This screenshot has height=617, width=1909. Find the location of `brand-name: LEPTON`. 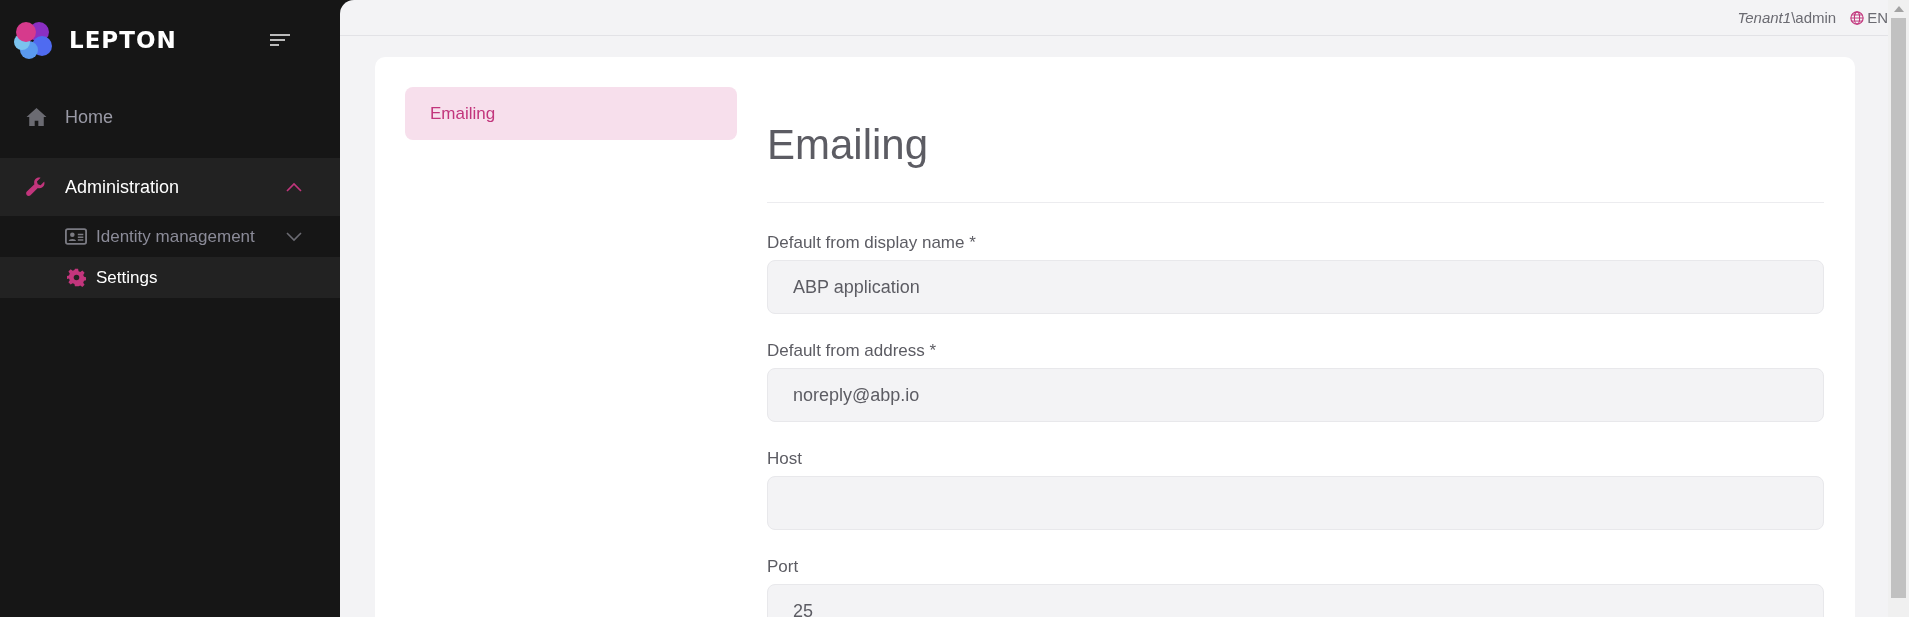

brand-name: LEPTON is located at coordinates (123, 40).